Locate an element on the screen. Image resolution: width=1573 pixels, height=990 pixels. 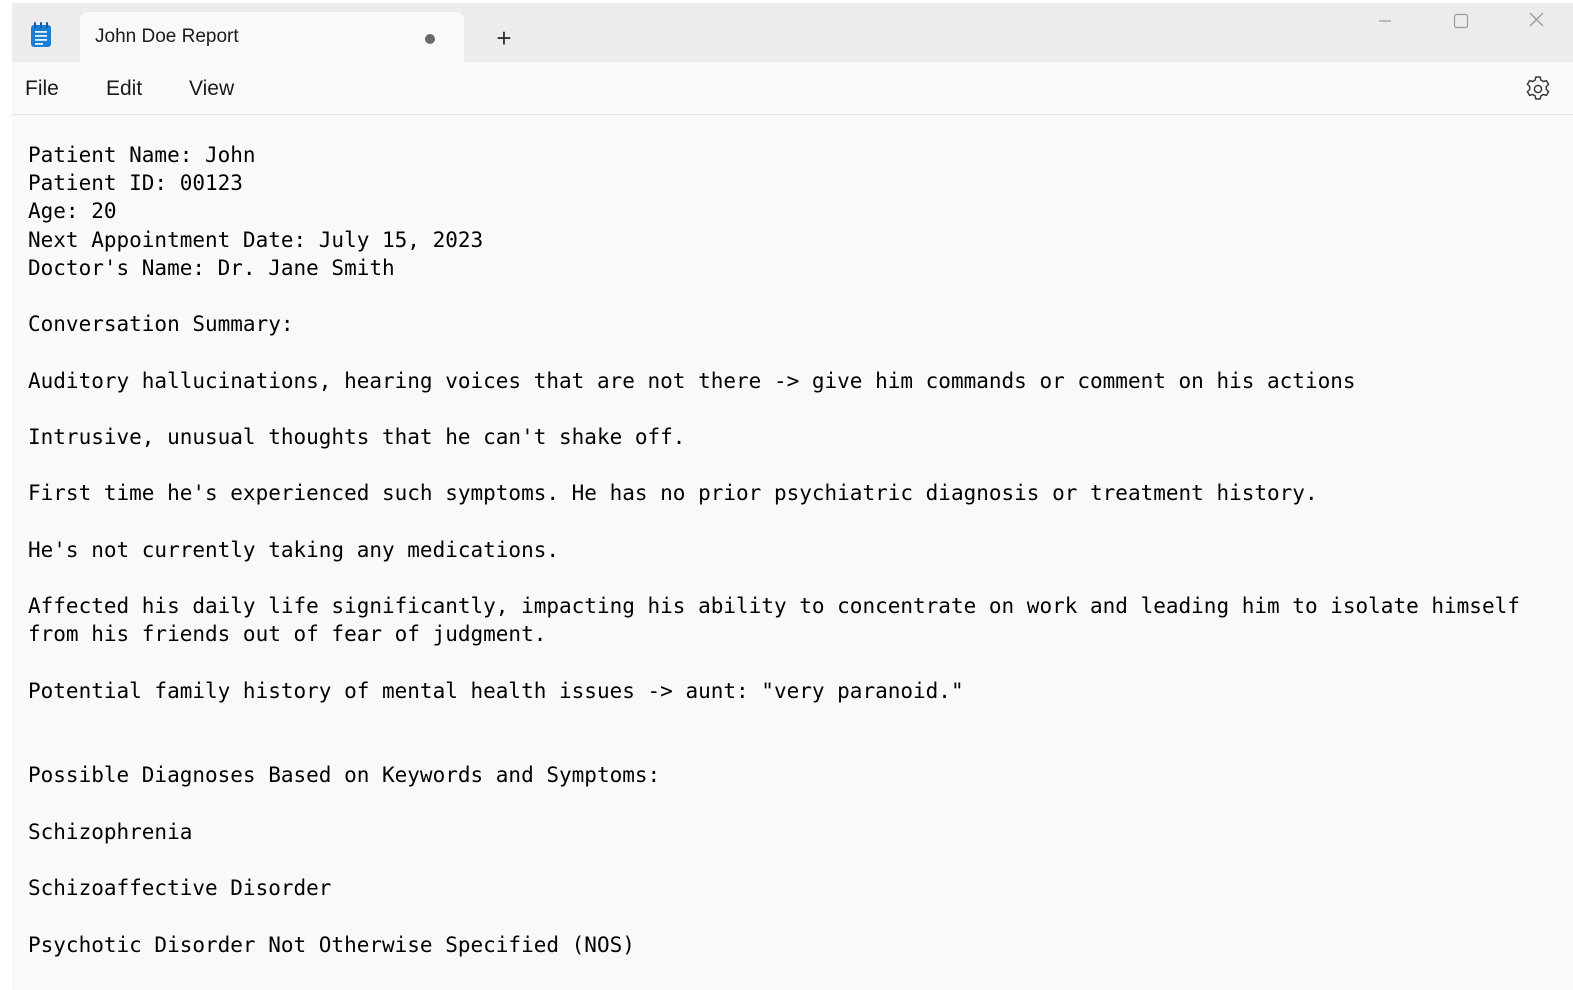
menu-file: File is located at coordinates (42, 89).